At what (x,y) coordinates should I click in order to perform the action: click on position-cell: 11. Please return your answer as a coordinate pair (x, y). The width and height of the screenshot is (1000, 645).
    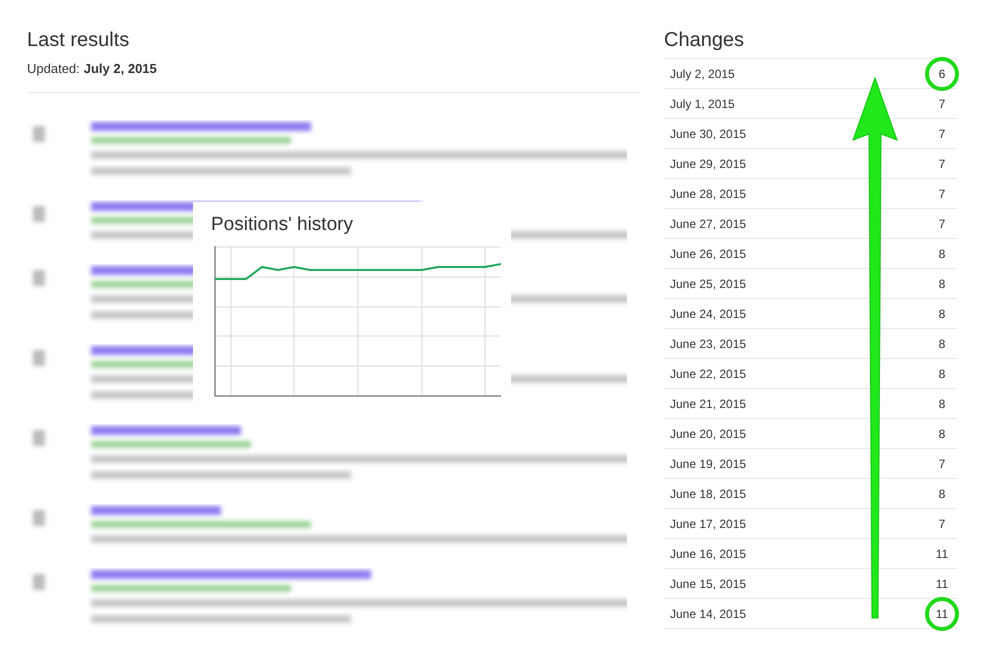
    Looking at the image, I should click on (942, 613).